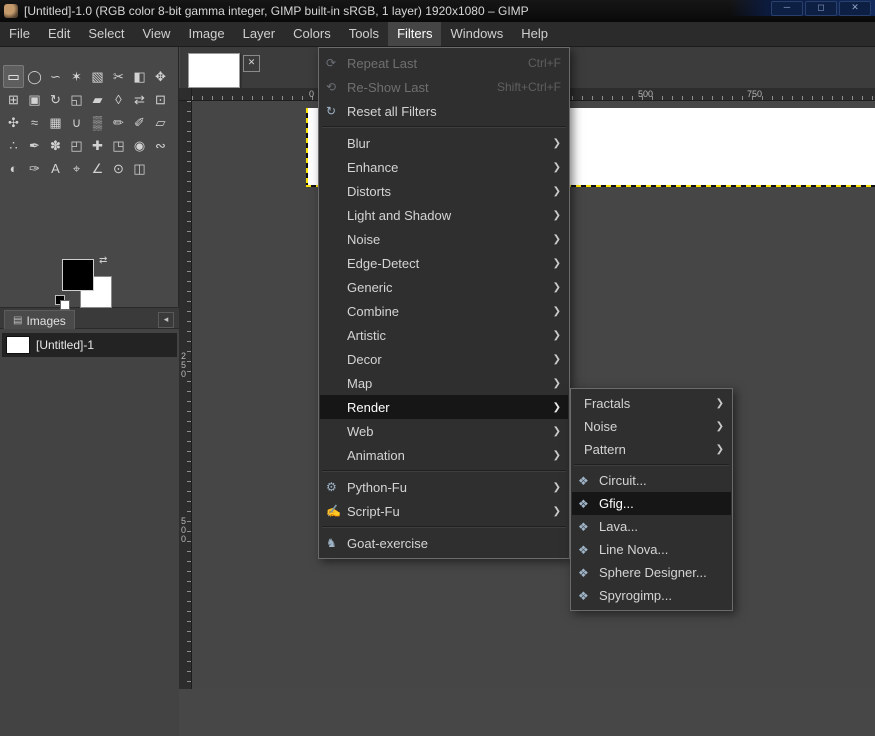 This screenshot has width=875, height=736. What do you see at coordinates (89, 345) in the screenshot?
I see `list-item-untitled-image: [Untitled]-1` at bounding box center [89, 345].